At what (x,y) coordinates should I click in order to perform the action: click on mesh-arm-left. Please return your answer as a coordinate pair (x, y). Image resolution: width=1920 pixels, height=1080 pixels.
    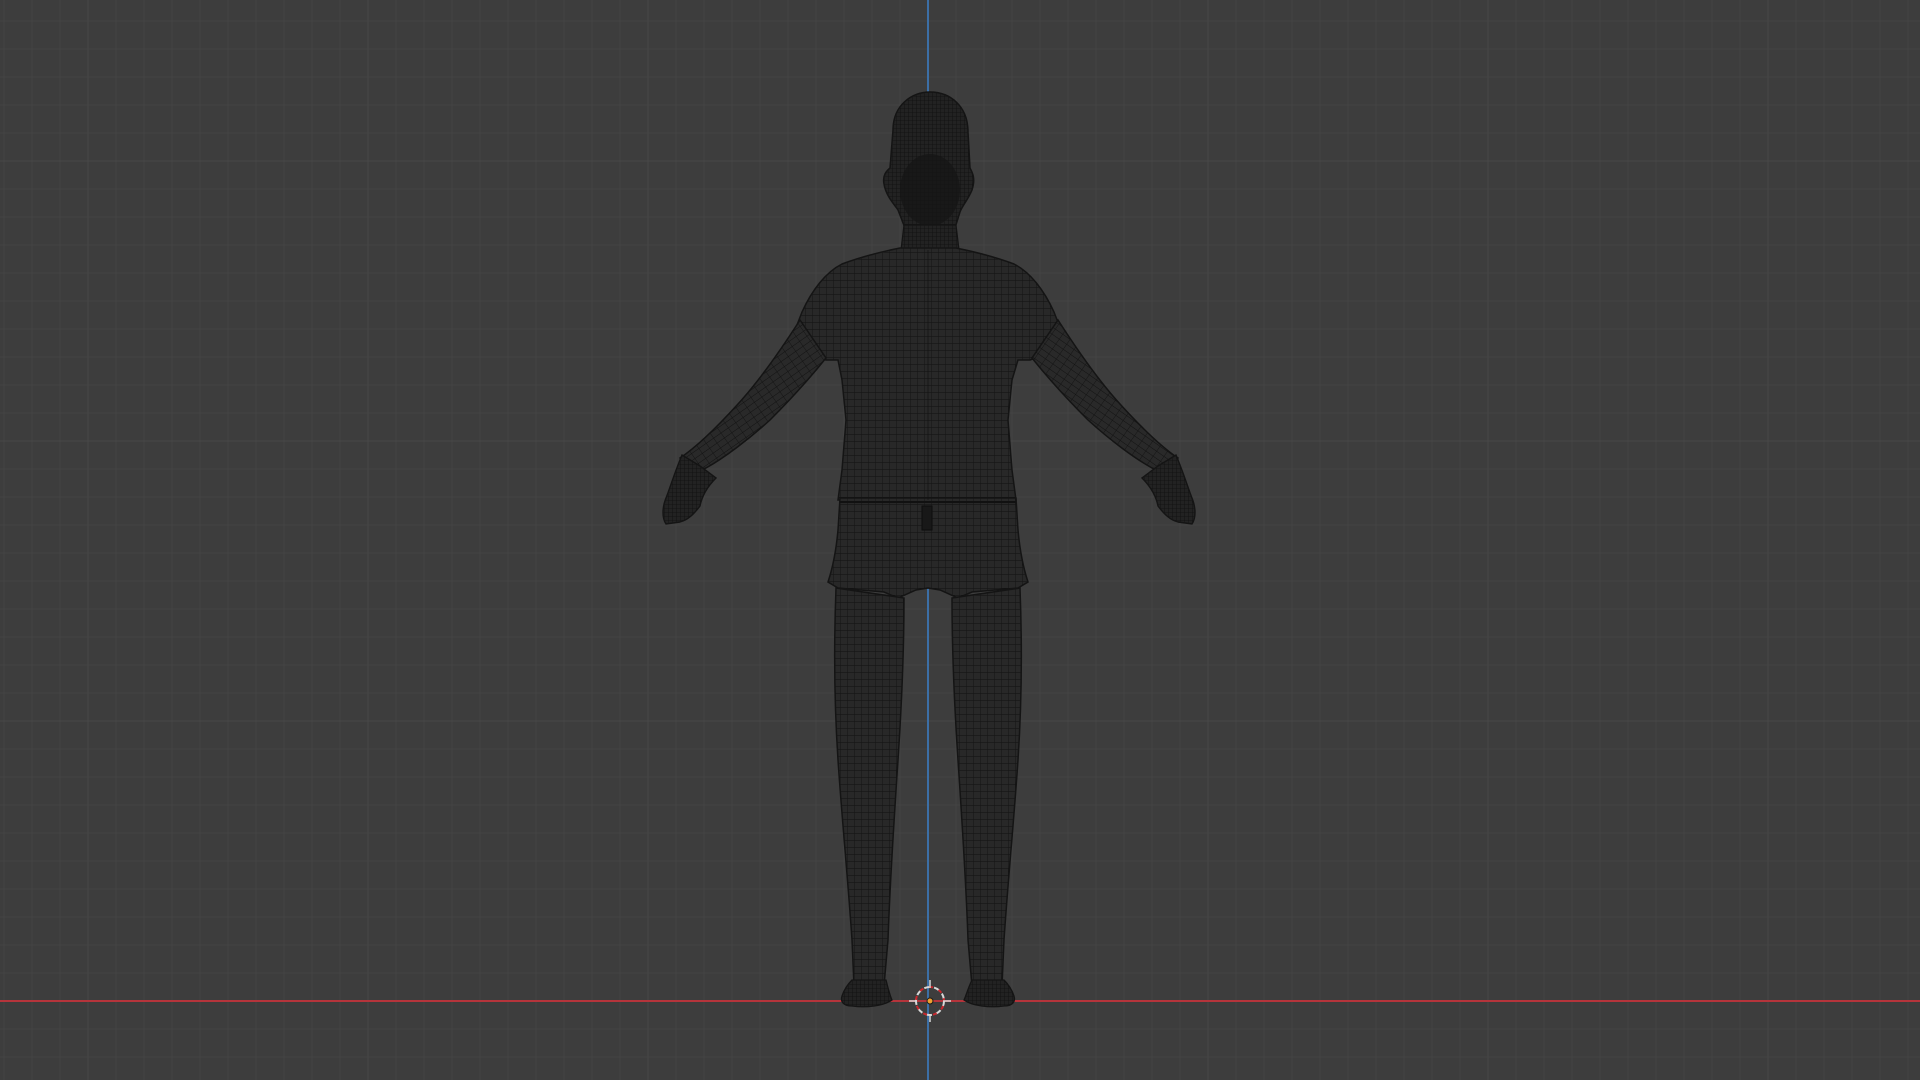
    Looking at the image, I should click on (752, 395).